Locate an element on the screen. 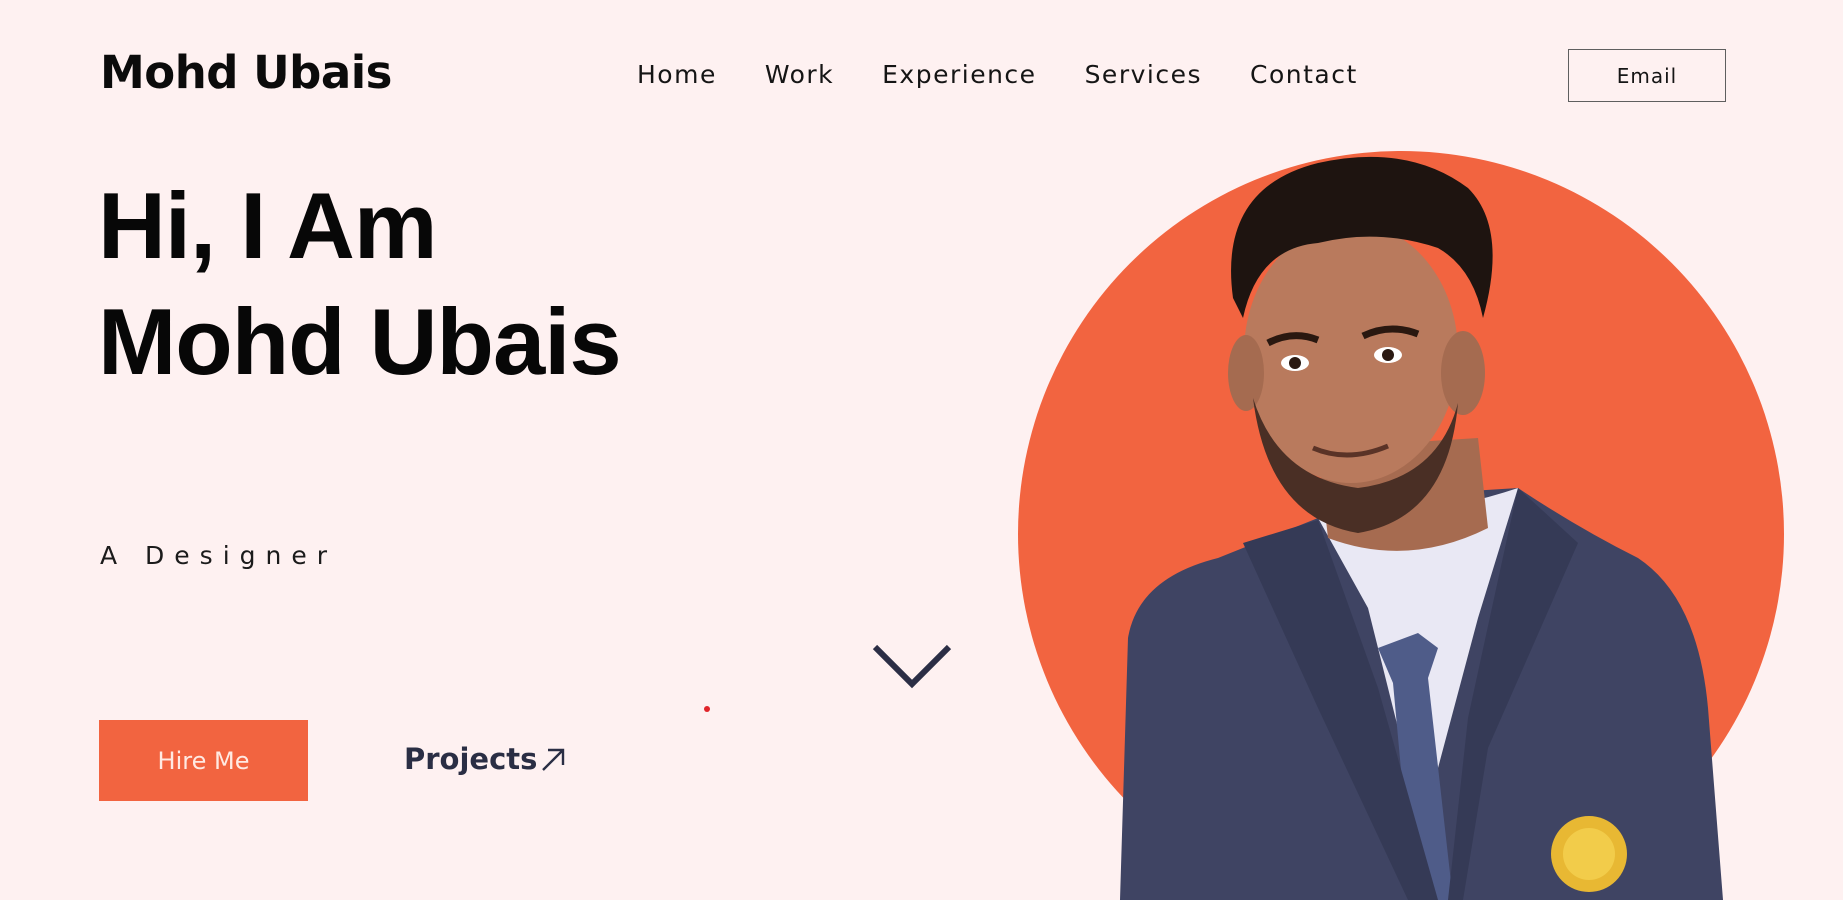  hero-role: A Designer is located at coordinates (219, 555).